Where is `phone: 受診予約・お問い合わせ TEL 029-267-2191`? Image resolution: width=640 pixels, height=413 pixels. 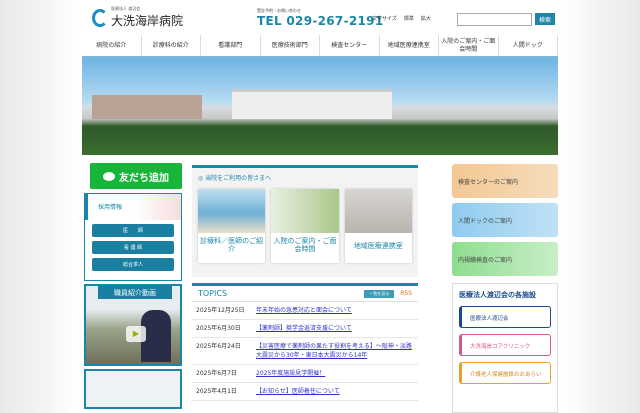 phone: 受診予約・お問い合わせ TEL 029-267-2191 is located at coordinates (320, 18).